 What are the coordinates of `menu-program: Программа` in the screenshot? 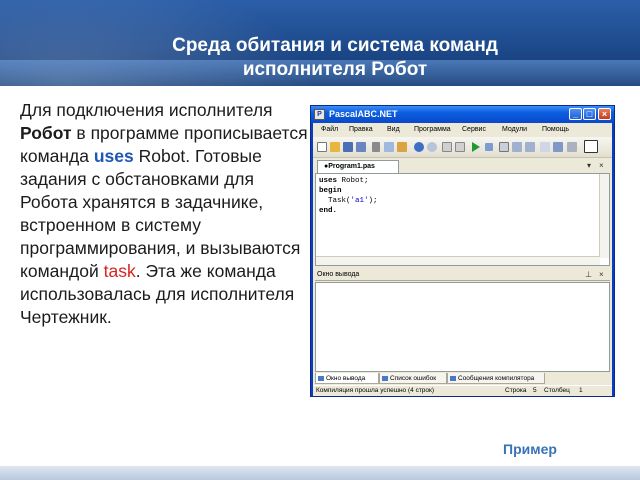 It's located at (432, 130).